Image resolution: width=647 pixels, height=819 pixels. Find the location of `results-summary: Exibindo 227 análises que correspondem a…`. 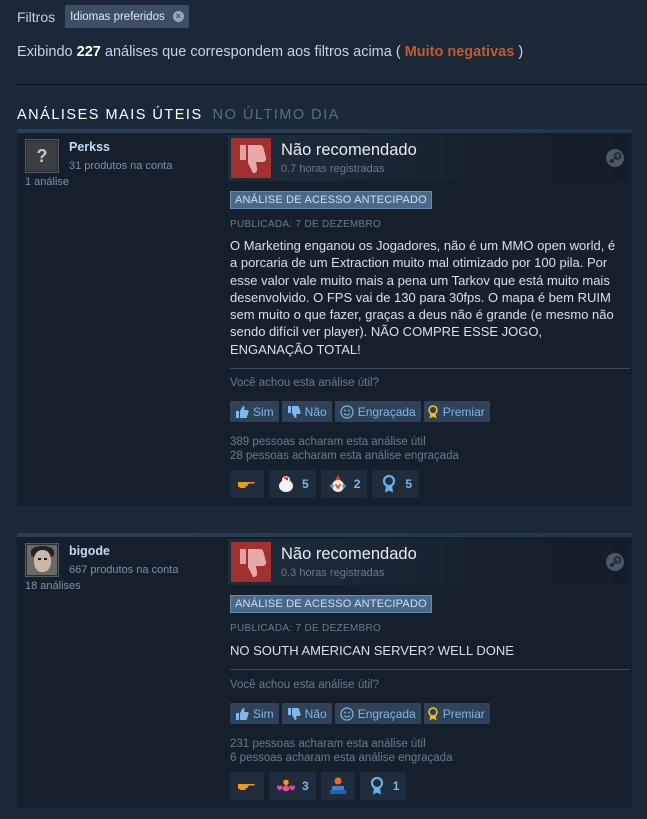

results-summary: Exibindo 227 análises que correspondem a… is located at coordinates (270, 52).